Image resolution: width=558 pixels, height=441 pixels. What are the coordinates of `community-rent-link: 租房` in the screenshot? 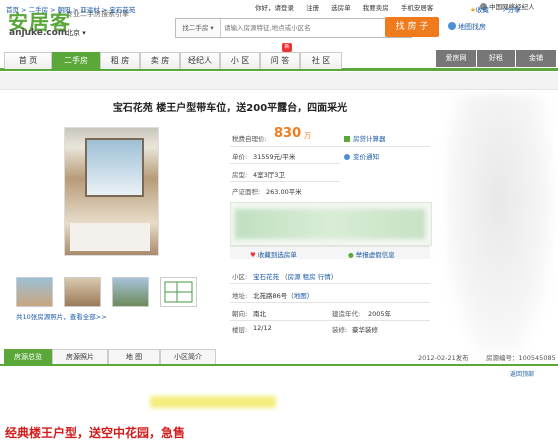 It's located at (309, 277).